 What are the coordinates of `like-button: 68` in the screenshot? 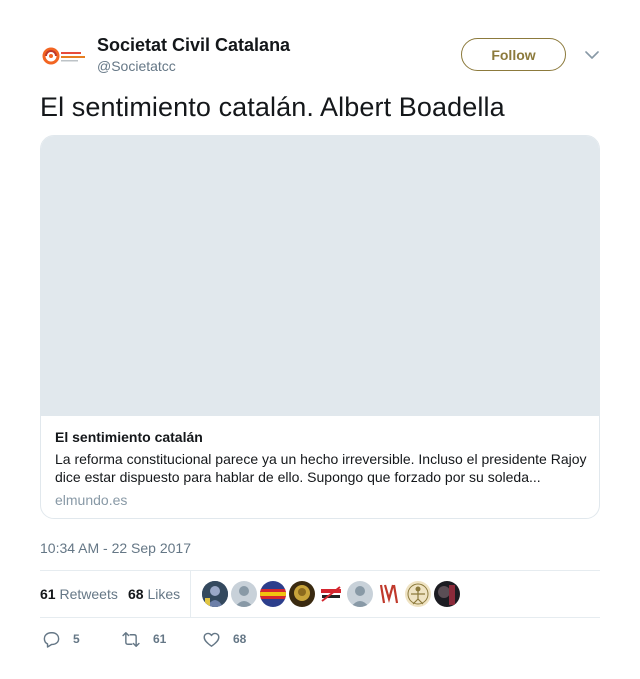 It's located at (224, 639).